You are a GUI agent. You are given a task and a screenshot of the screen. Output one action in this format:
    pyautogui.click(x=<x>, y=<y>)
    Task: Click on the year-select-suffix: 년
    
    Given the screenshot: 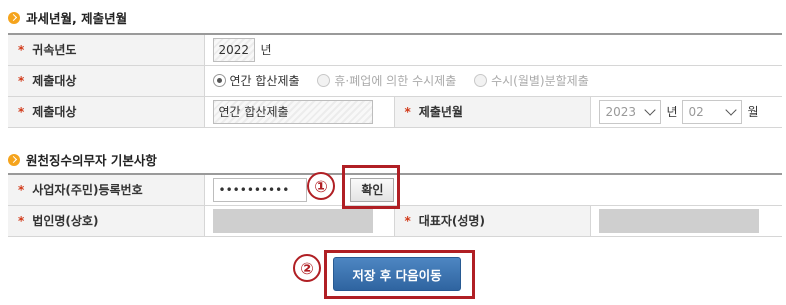 What is the action you would take?
    pyautogui.click(x=672, y=112)
    